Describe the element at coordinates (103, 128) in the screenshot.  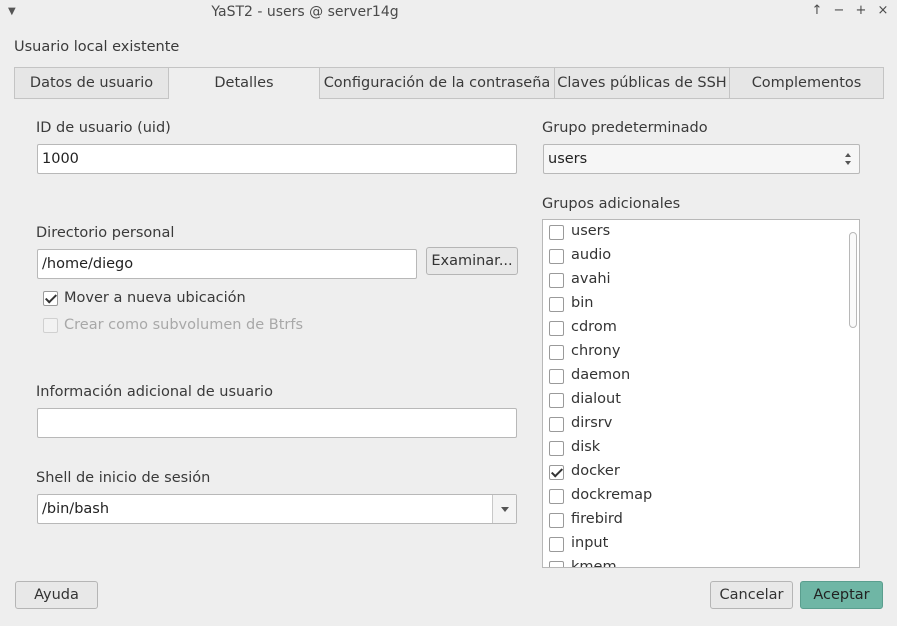
I see `uid-label: ID de usuario (uid)` at that location.